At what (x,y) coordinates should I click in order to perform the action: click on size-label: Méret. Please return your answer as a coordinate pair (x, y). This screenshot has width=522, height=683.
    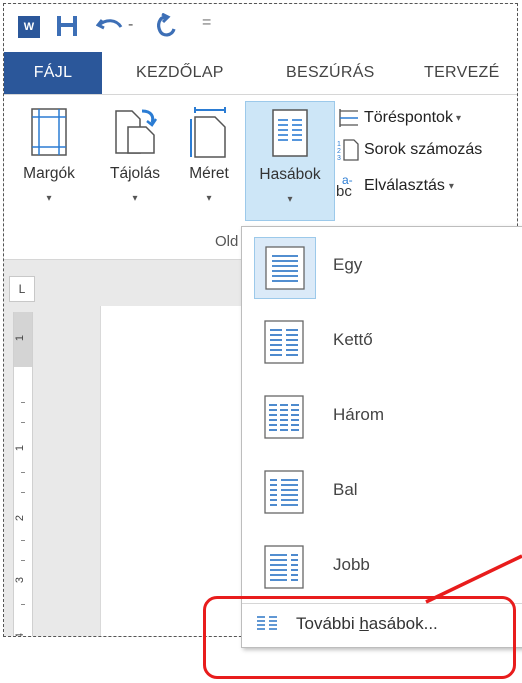
    Looking at the image, I should click on (209, 173).